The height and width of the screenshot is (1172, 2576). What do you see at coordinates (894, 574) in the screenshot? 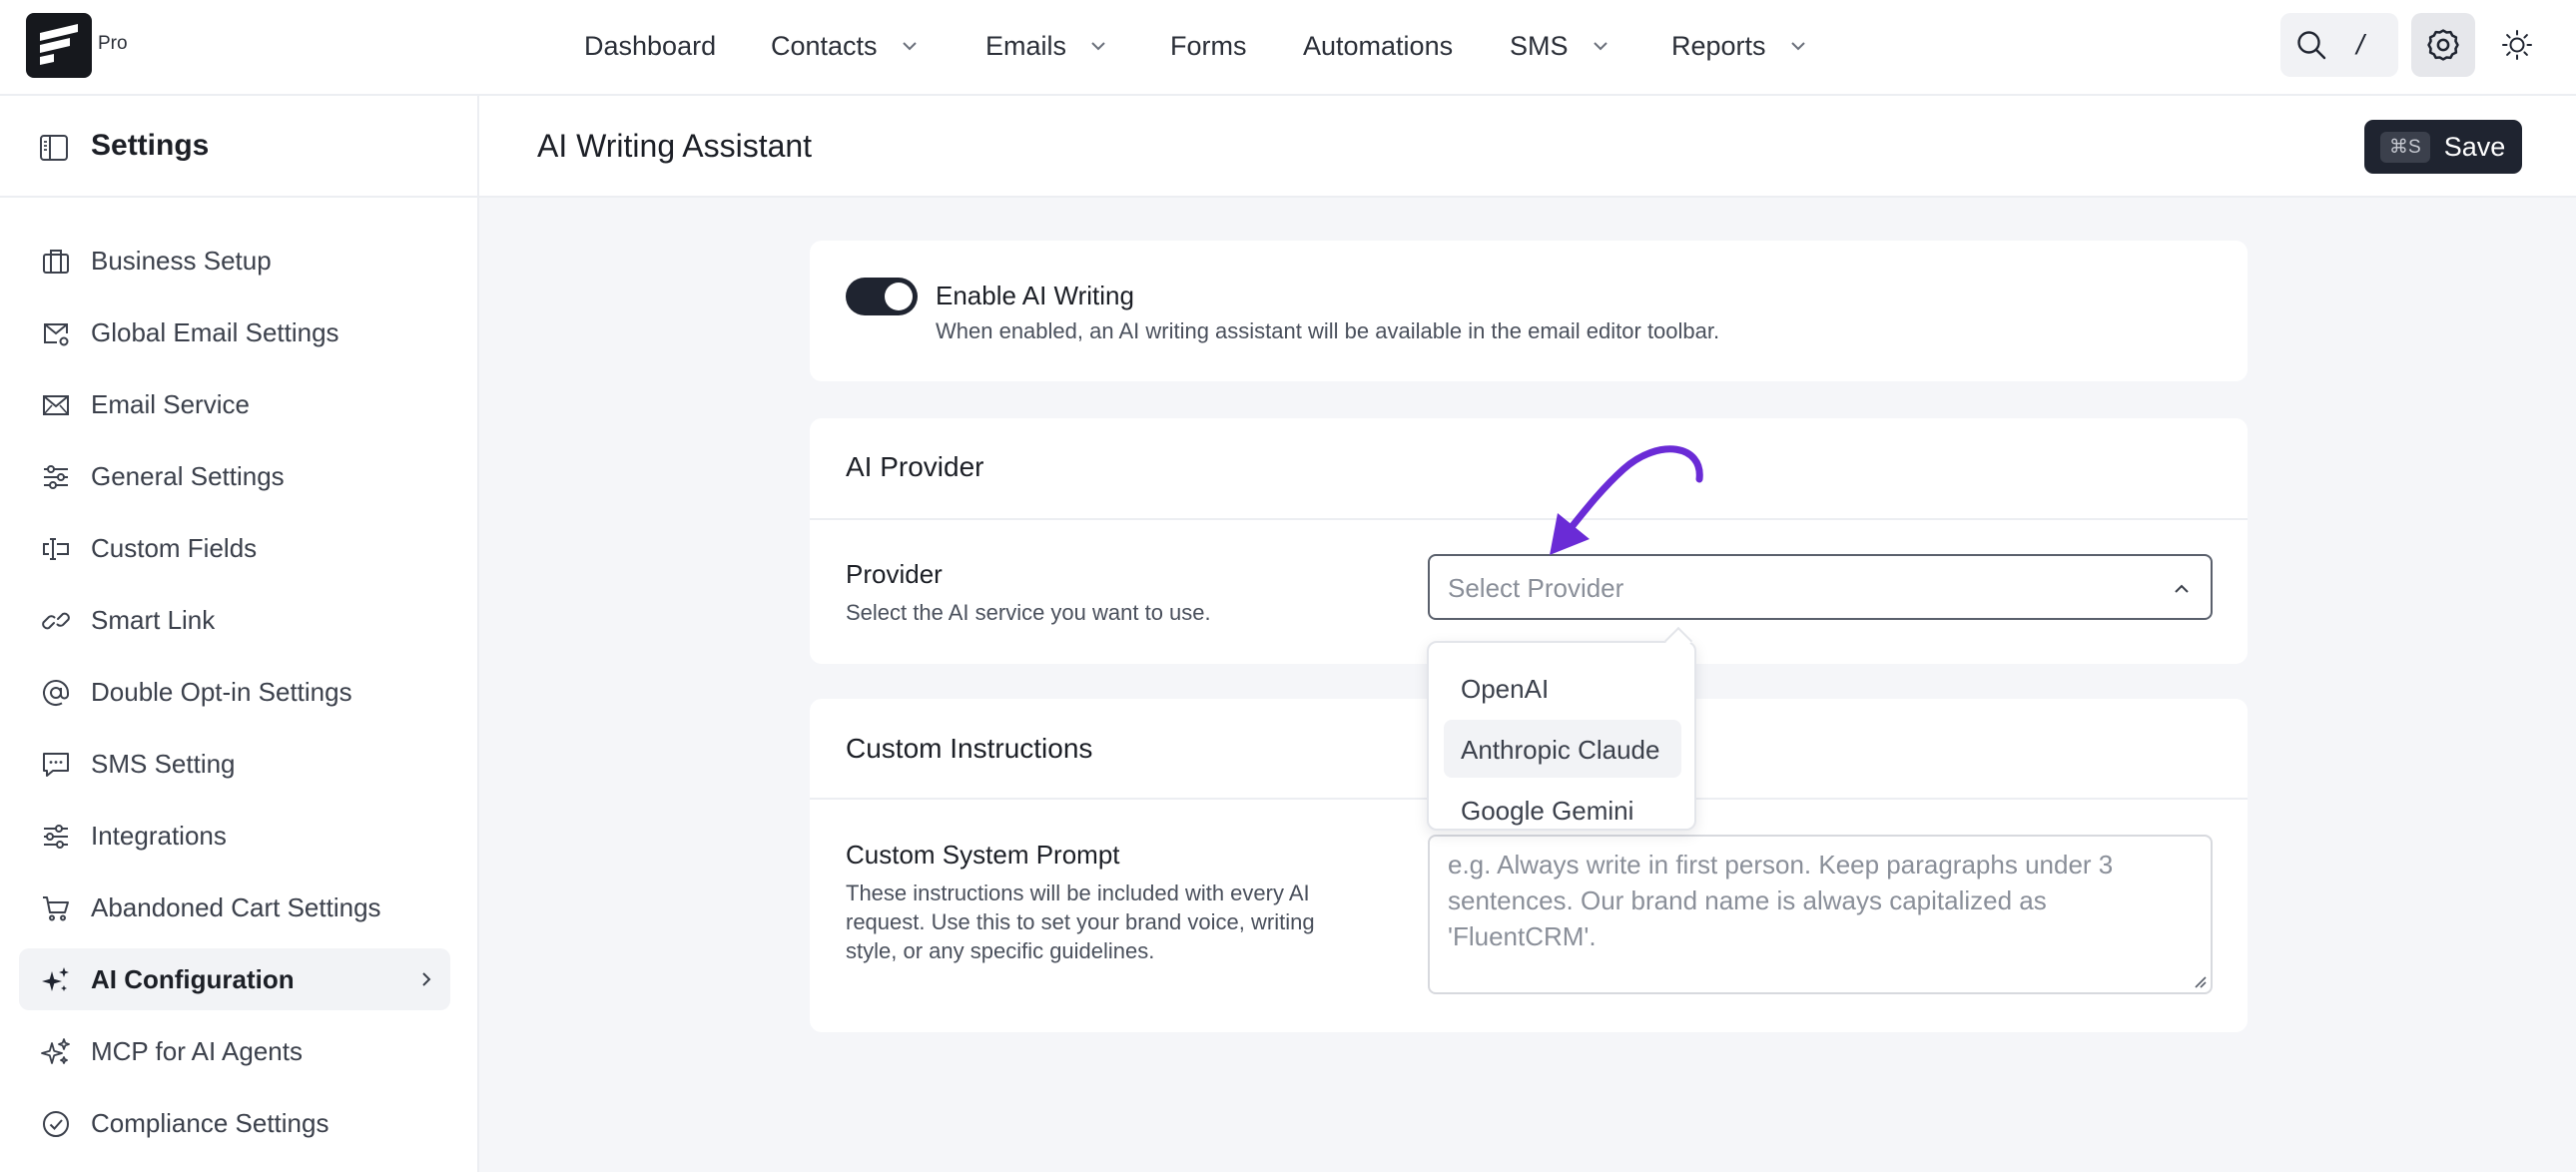
I see `provider-label: Provider` at bounding box center [894, 574].